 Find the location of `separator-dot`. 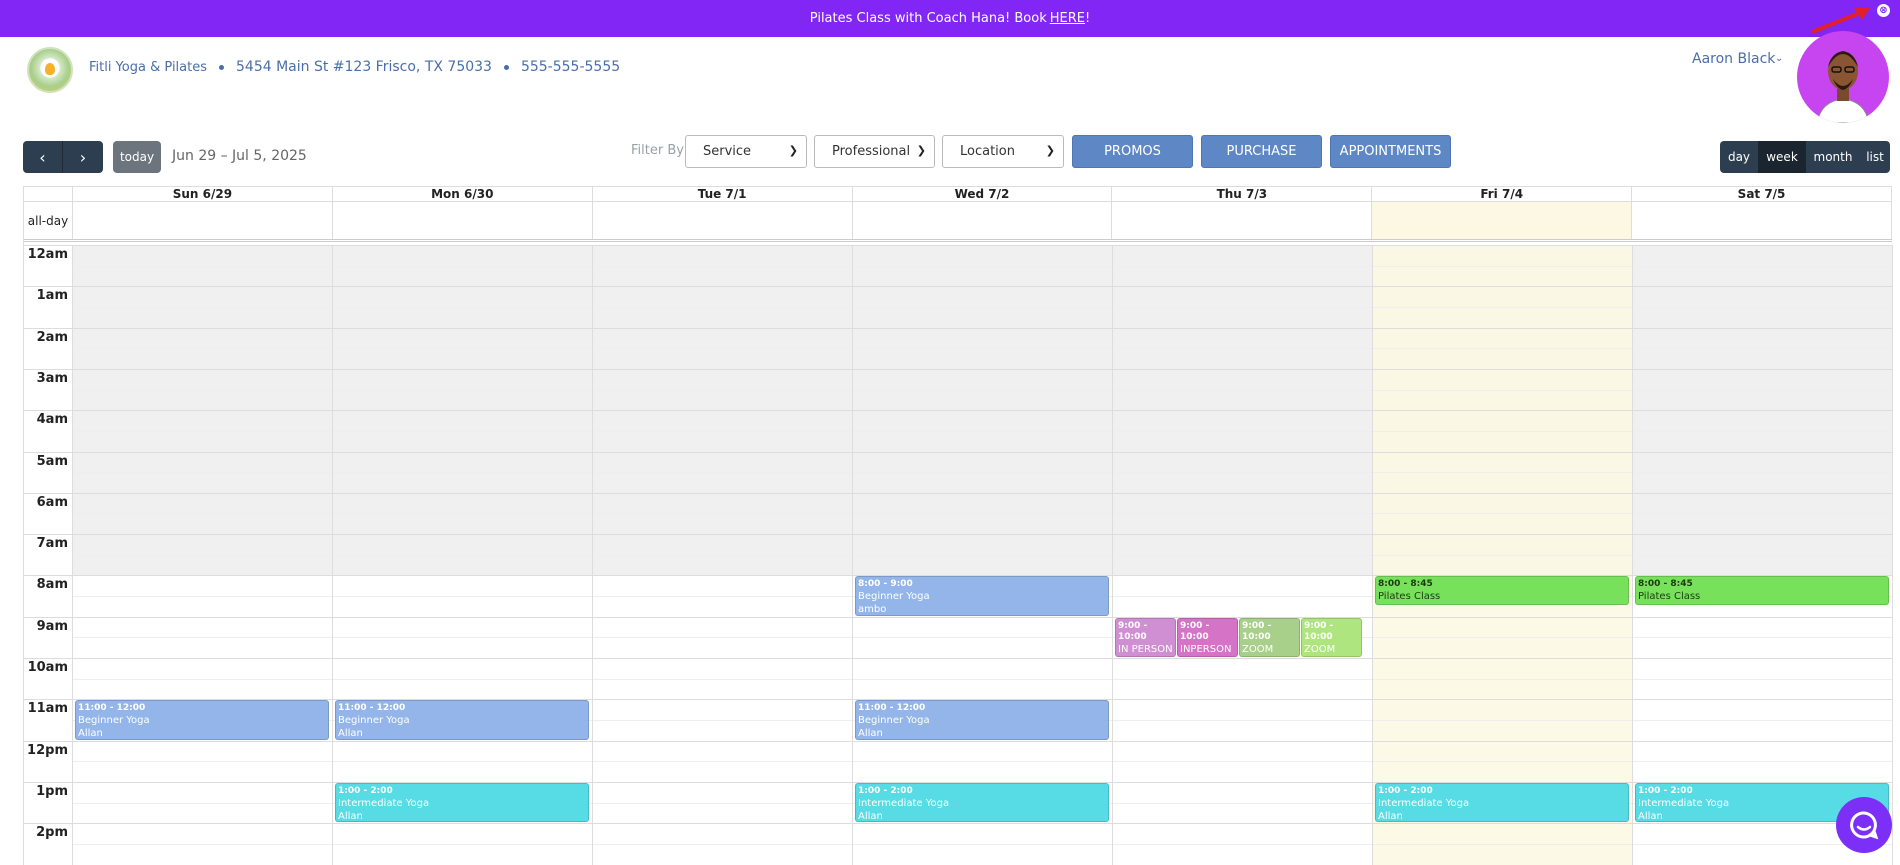

separator-dot is located at coordinates (221, 67).